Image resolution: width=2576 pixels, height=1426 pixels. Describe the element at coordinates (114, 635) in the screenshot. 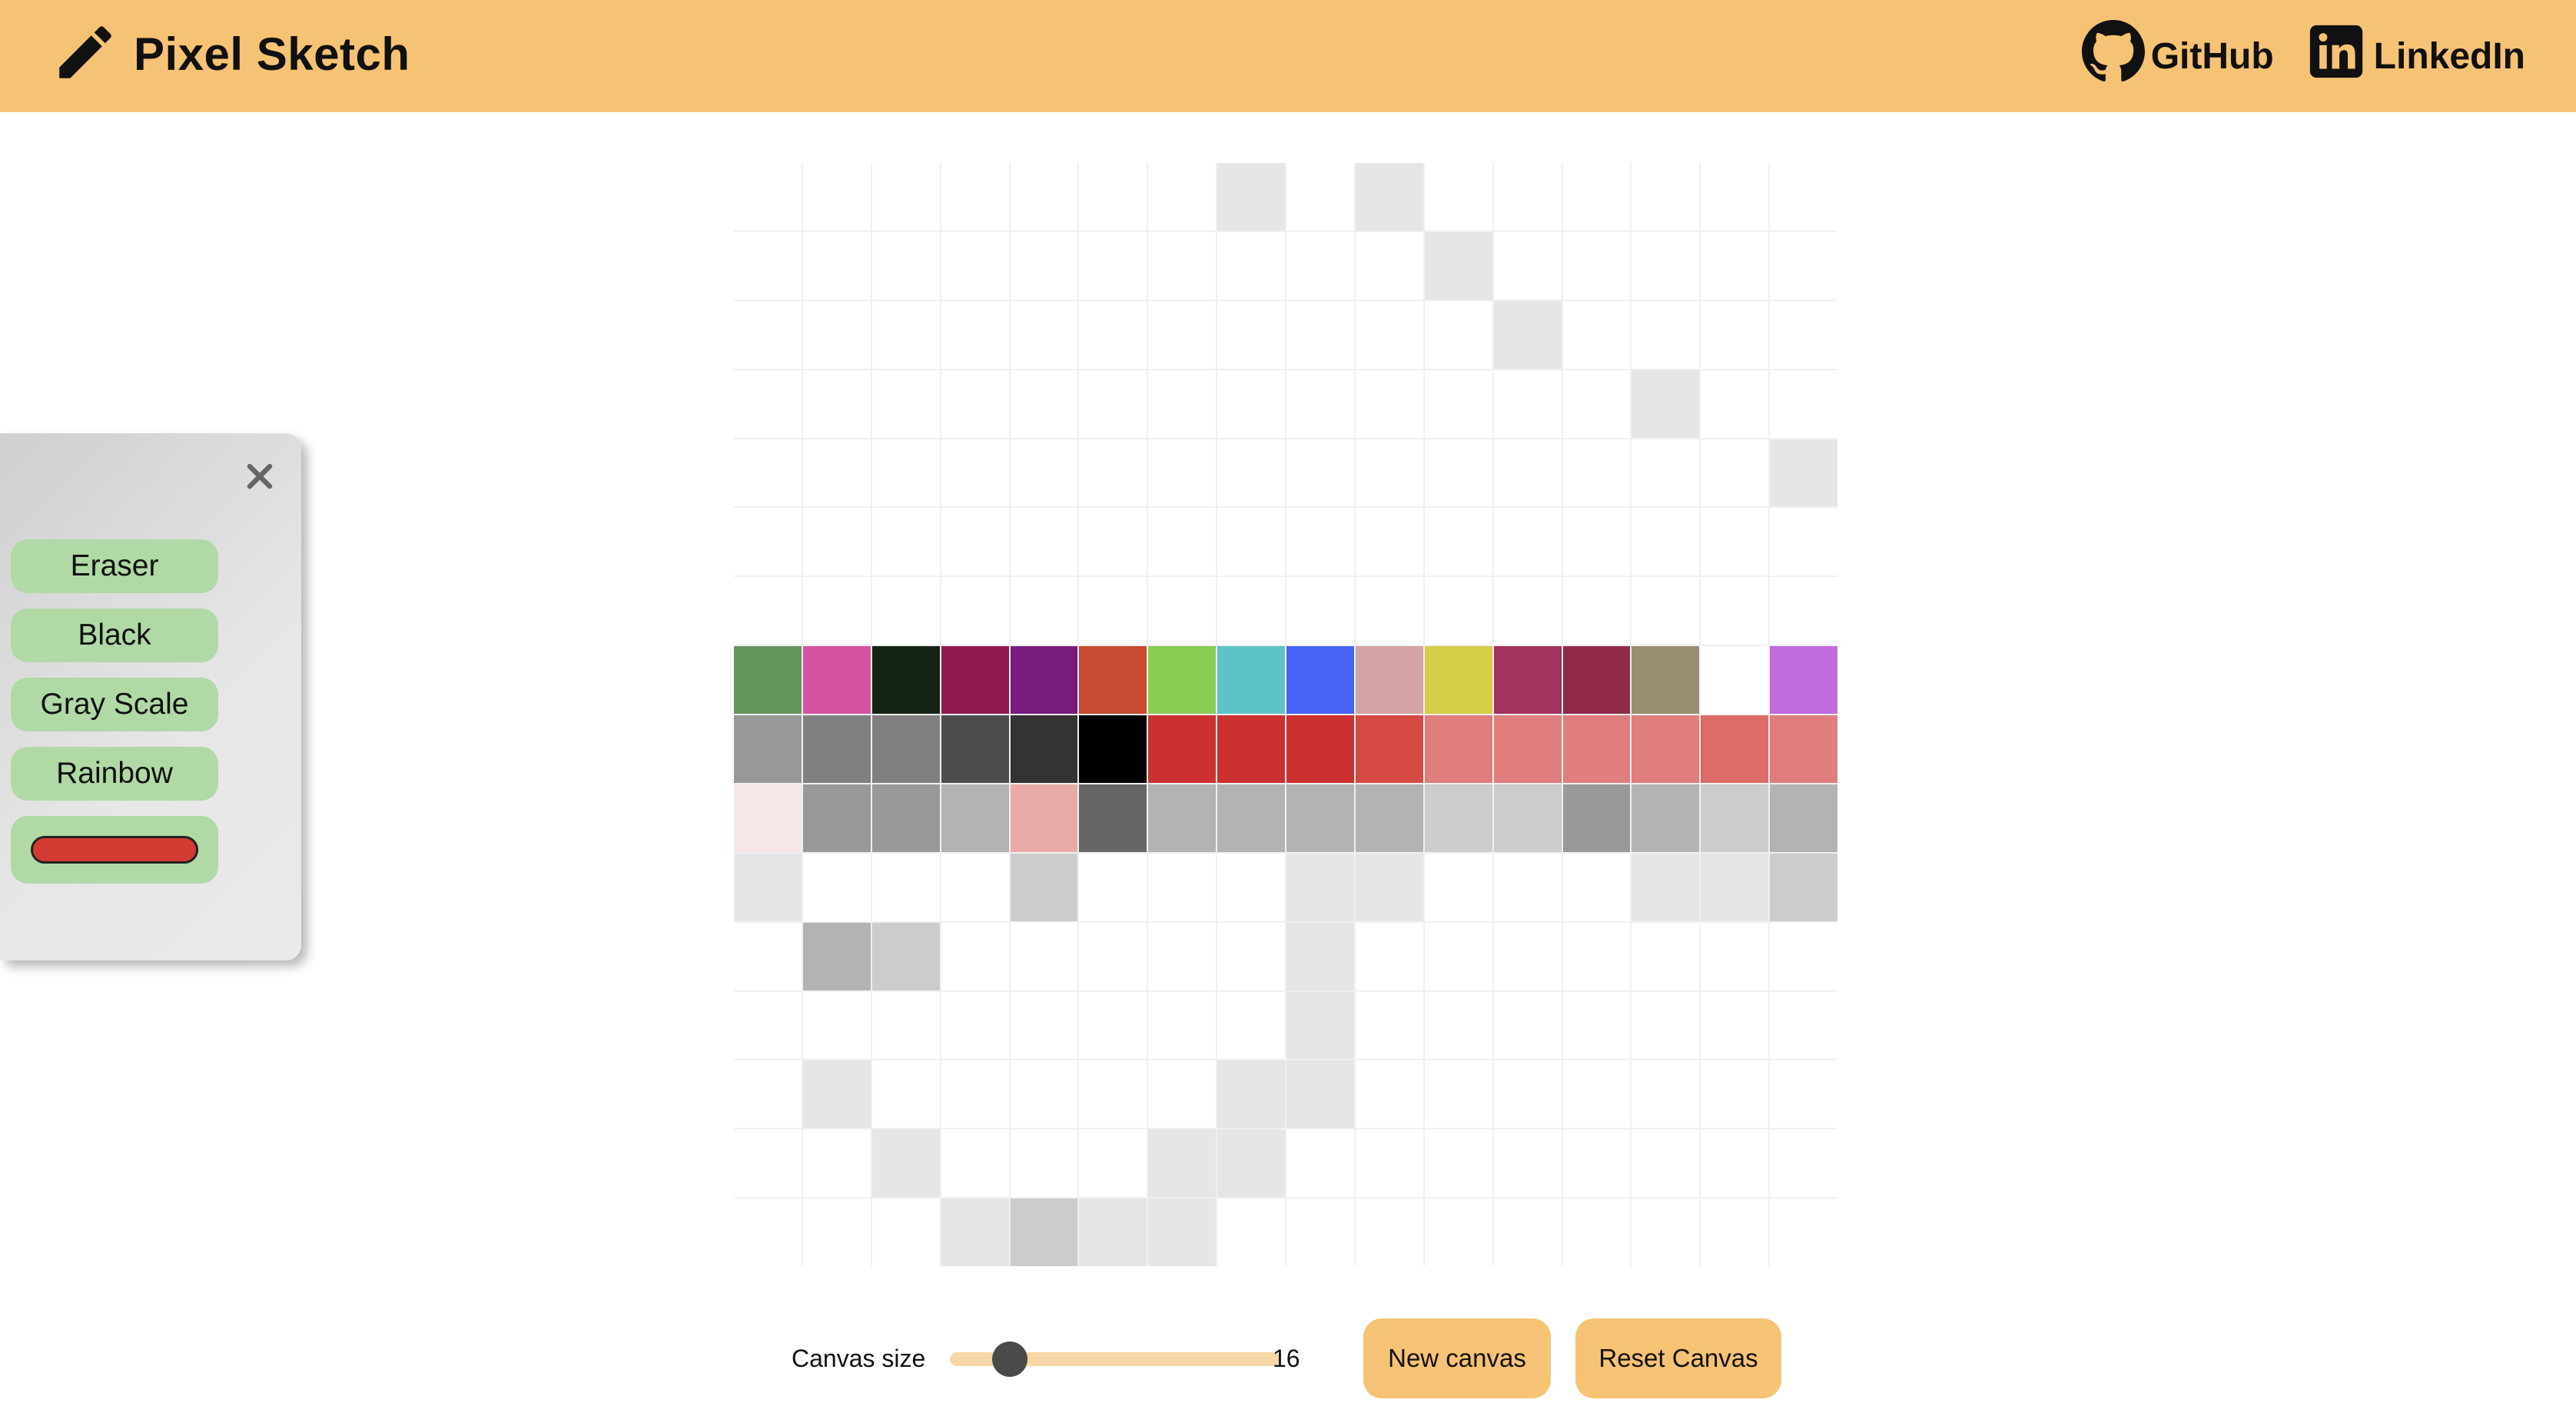

I see `black-button: Black` at that location.